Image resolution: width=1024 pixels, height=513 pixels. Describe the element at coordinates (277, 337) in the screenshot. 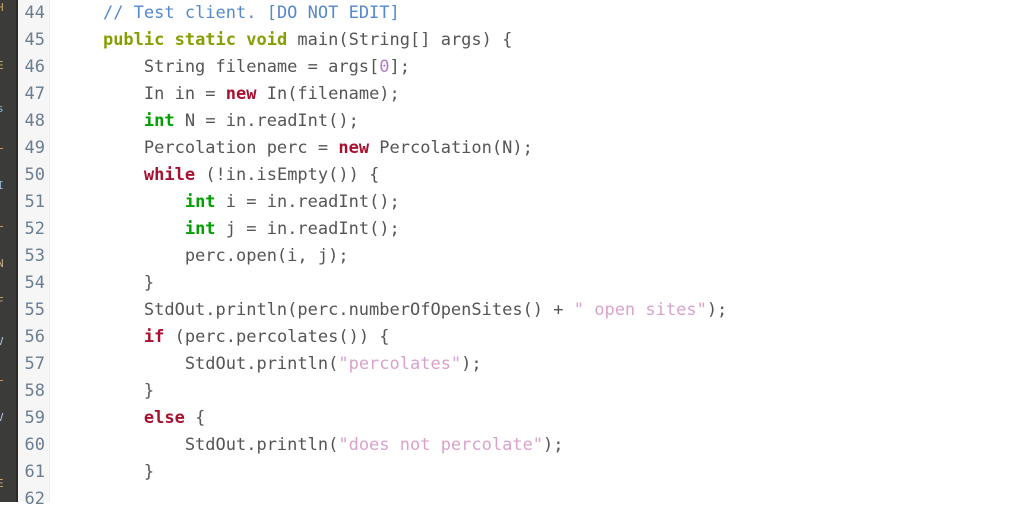

I see `code-token-plain: (perc.percolates()) {` at that location.